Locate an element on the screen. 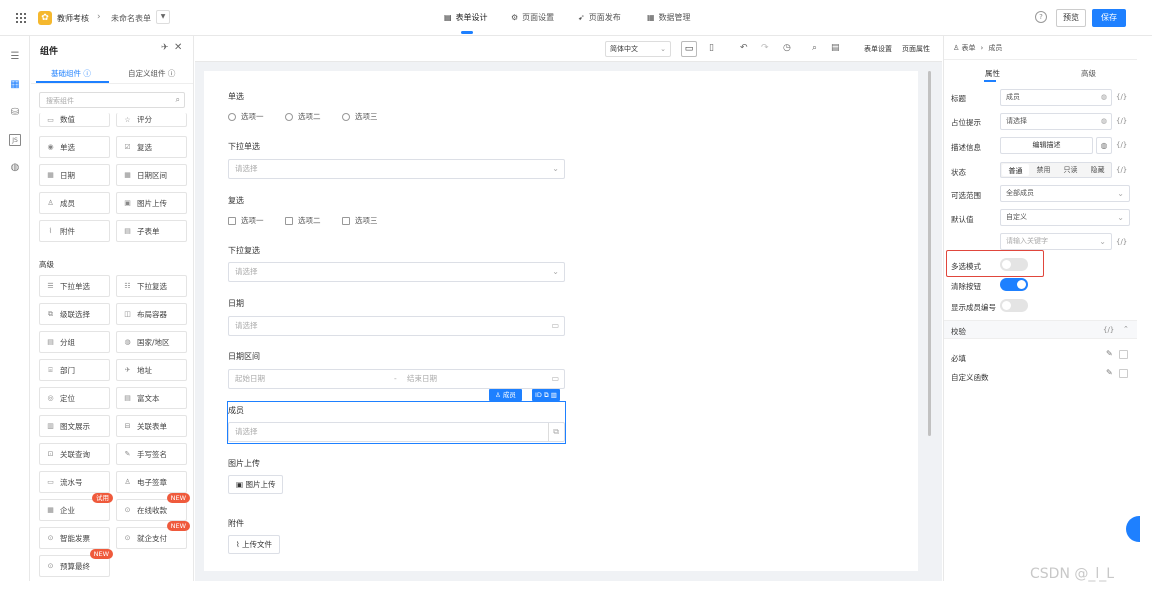  multi-mode-toggle is located at coordinates (1014, 264).